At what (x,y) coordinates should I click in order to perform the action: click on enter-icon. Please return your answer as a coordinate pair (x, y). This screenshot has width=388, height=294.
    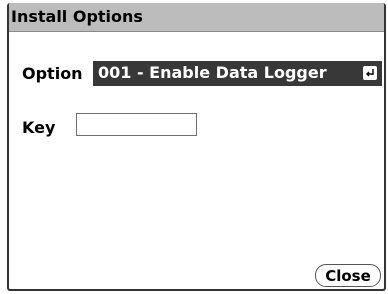
    Looking at the image, I should click on (370, 73).